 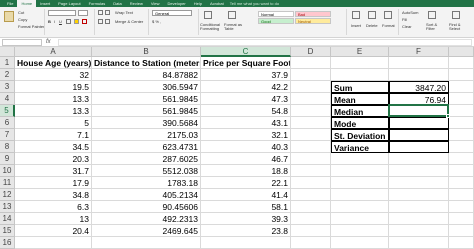 I want to click on cell-house-age: 20.3, so click(x=53, y=159).